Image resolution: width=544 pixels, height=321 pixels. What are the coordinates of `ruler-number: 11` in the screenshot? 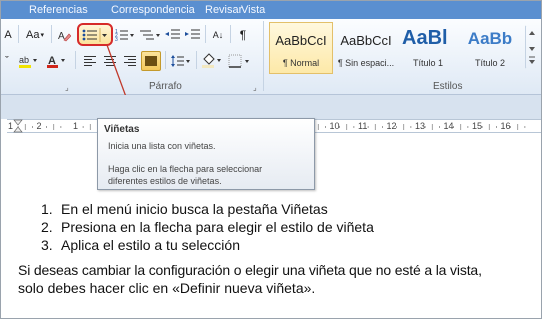 It's located at (363, 126).